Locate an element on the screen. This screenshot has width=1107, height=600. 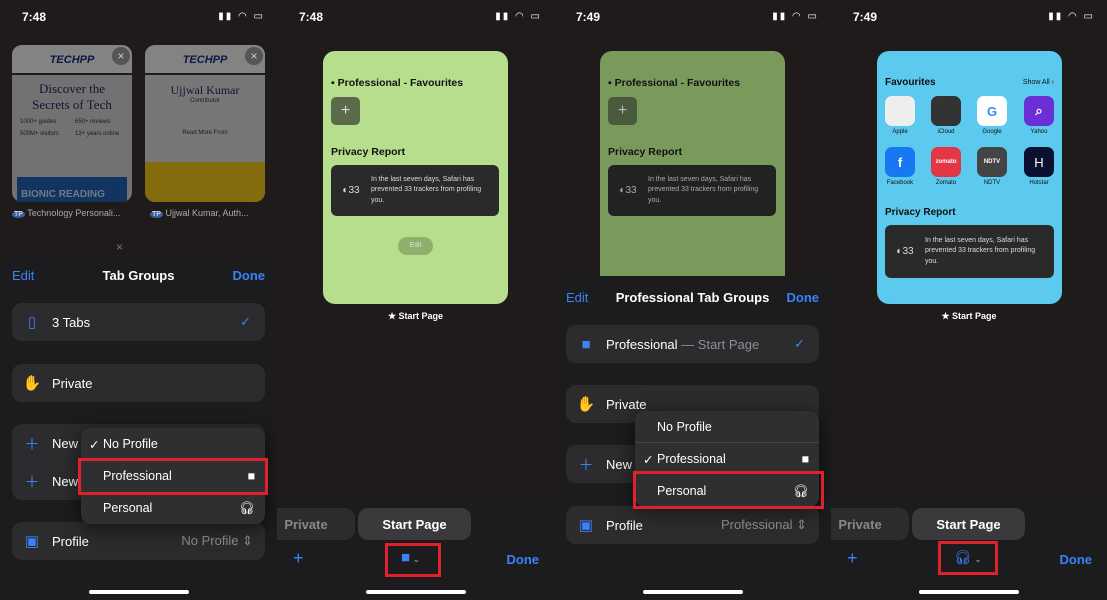
facebook-icon: f is located at coordinates (900, 162).